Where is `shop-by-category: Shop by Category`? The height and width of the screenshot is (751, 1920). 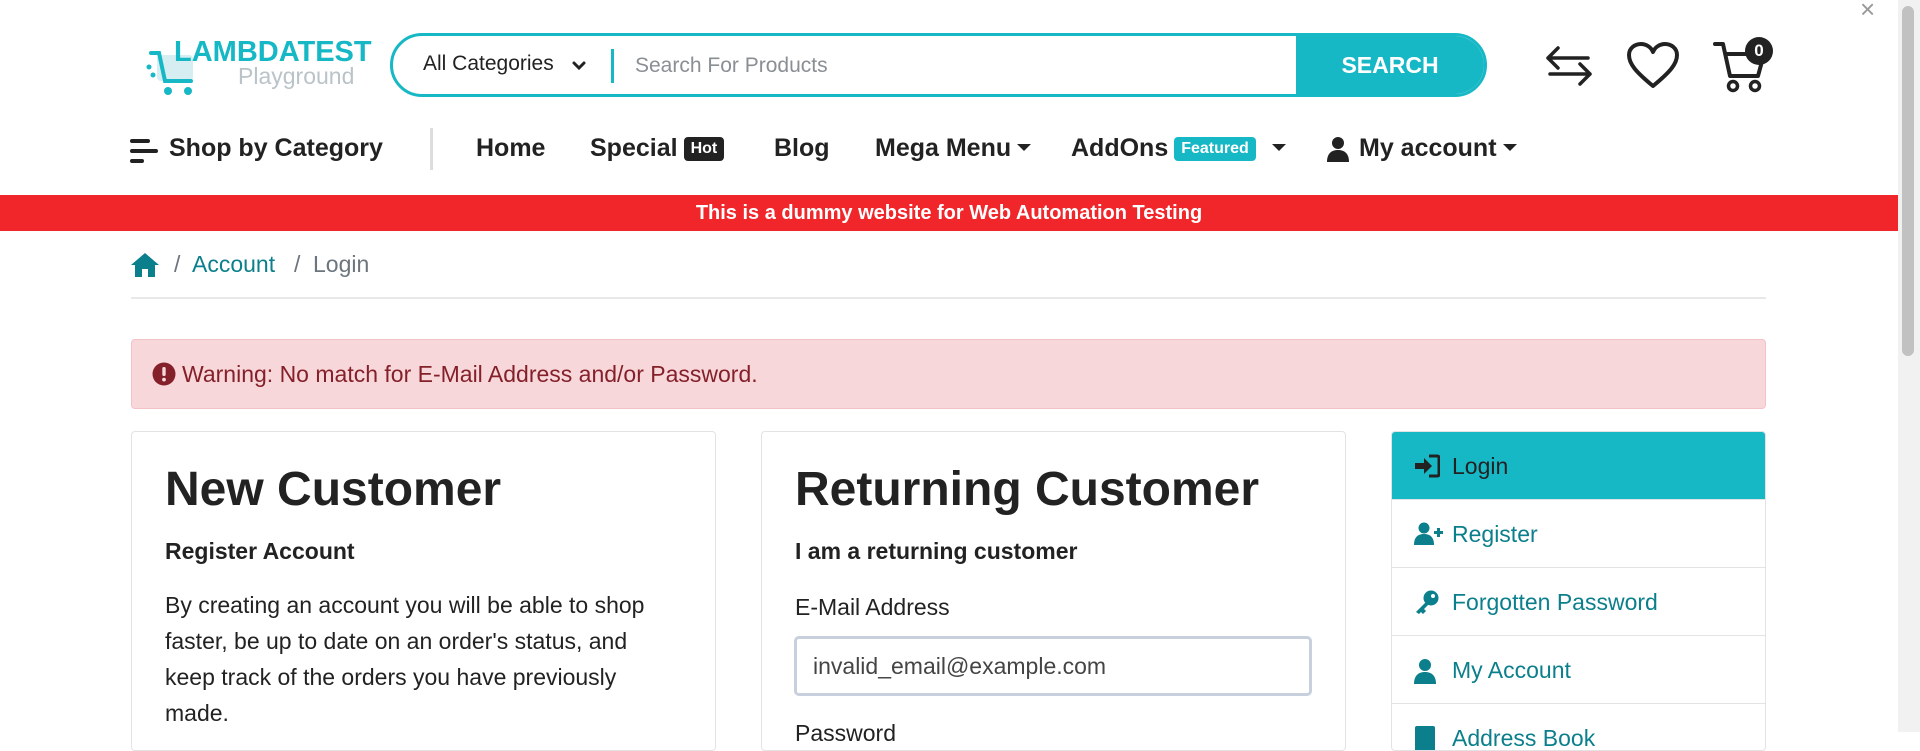 shop-by-category: Shop by Category is located at coordinates (276, 148).